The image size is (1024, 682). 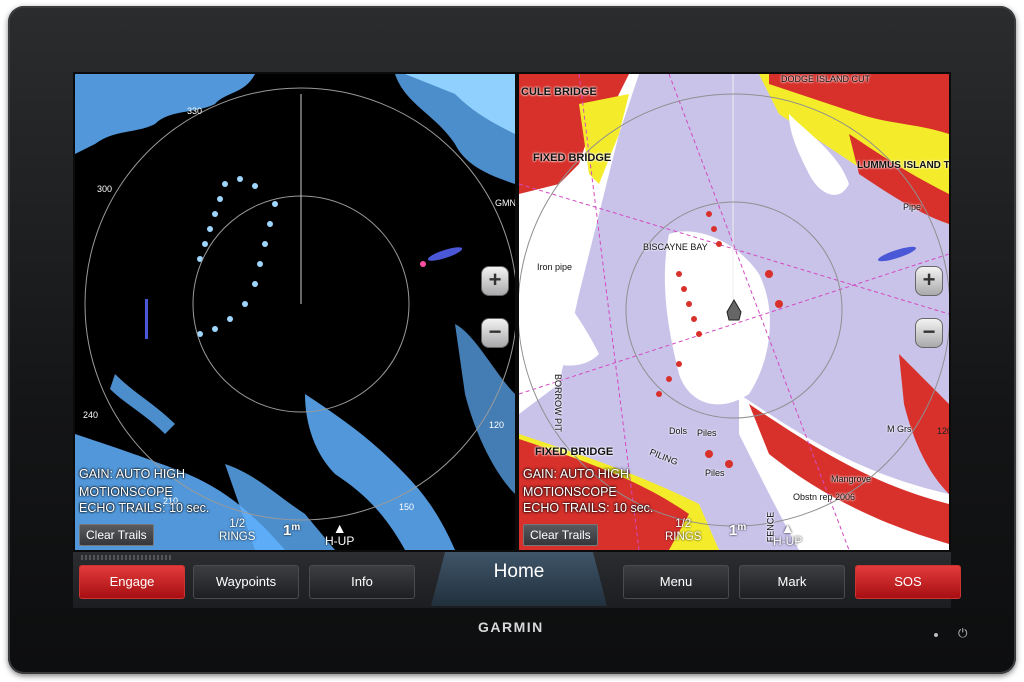 I want to click on chart-label-borrow-pit: BORROW PIT, so click(x=558, y=403).